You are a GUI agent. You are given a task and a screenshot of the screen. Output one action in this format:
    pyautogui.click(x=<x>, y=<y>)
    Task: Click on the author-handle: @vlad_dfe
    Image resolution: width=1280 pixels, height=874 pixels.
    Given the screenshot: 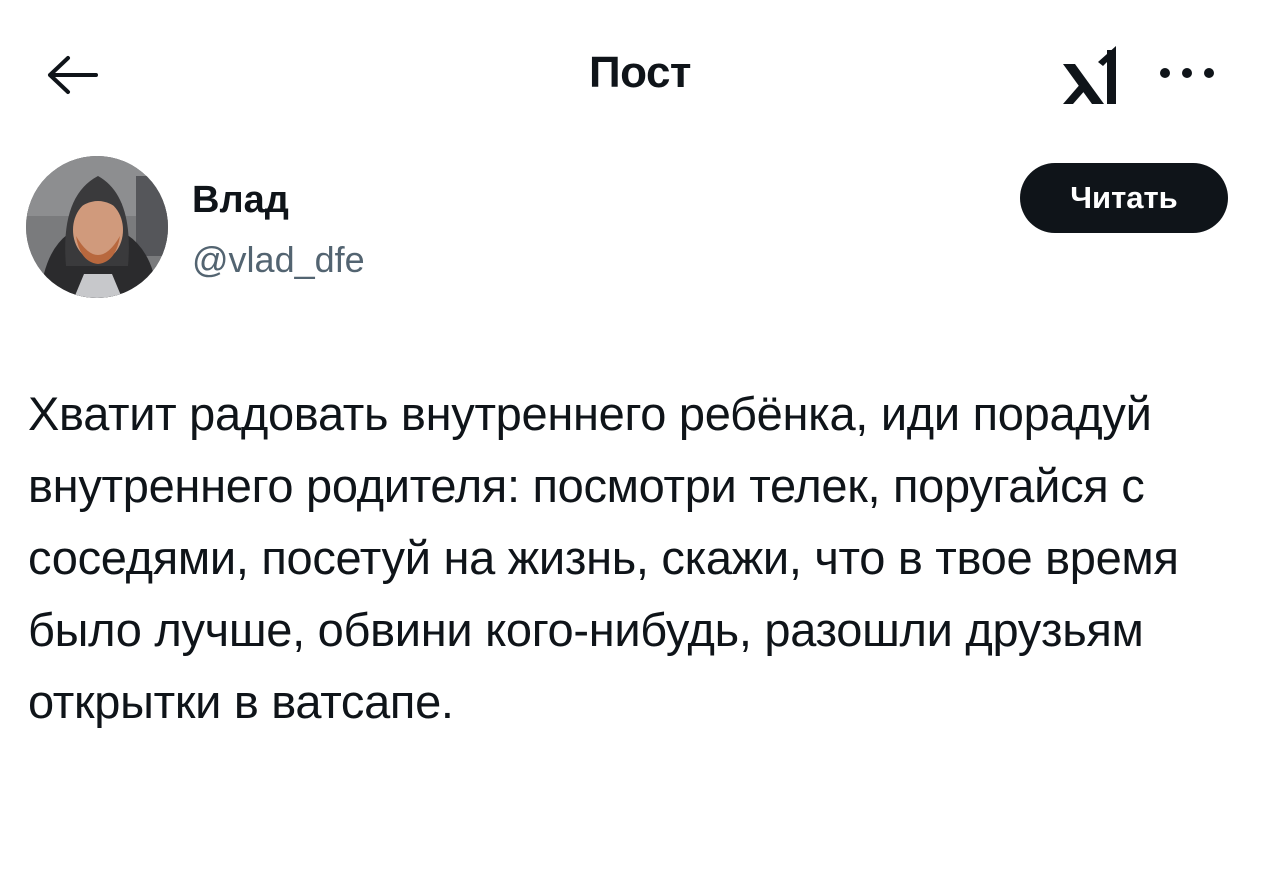 What is the action you would take?
    pyautogui.click(x=278, y=260)
    